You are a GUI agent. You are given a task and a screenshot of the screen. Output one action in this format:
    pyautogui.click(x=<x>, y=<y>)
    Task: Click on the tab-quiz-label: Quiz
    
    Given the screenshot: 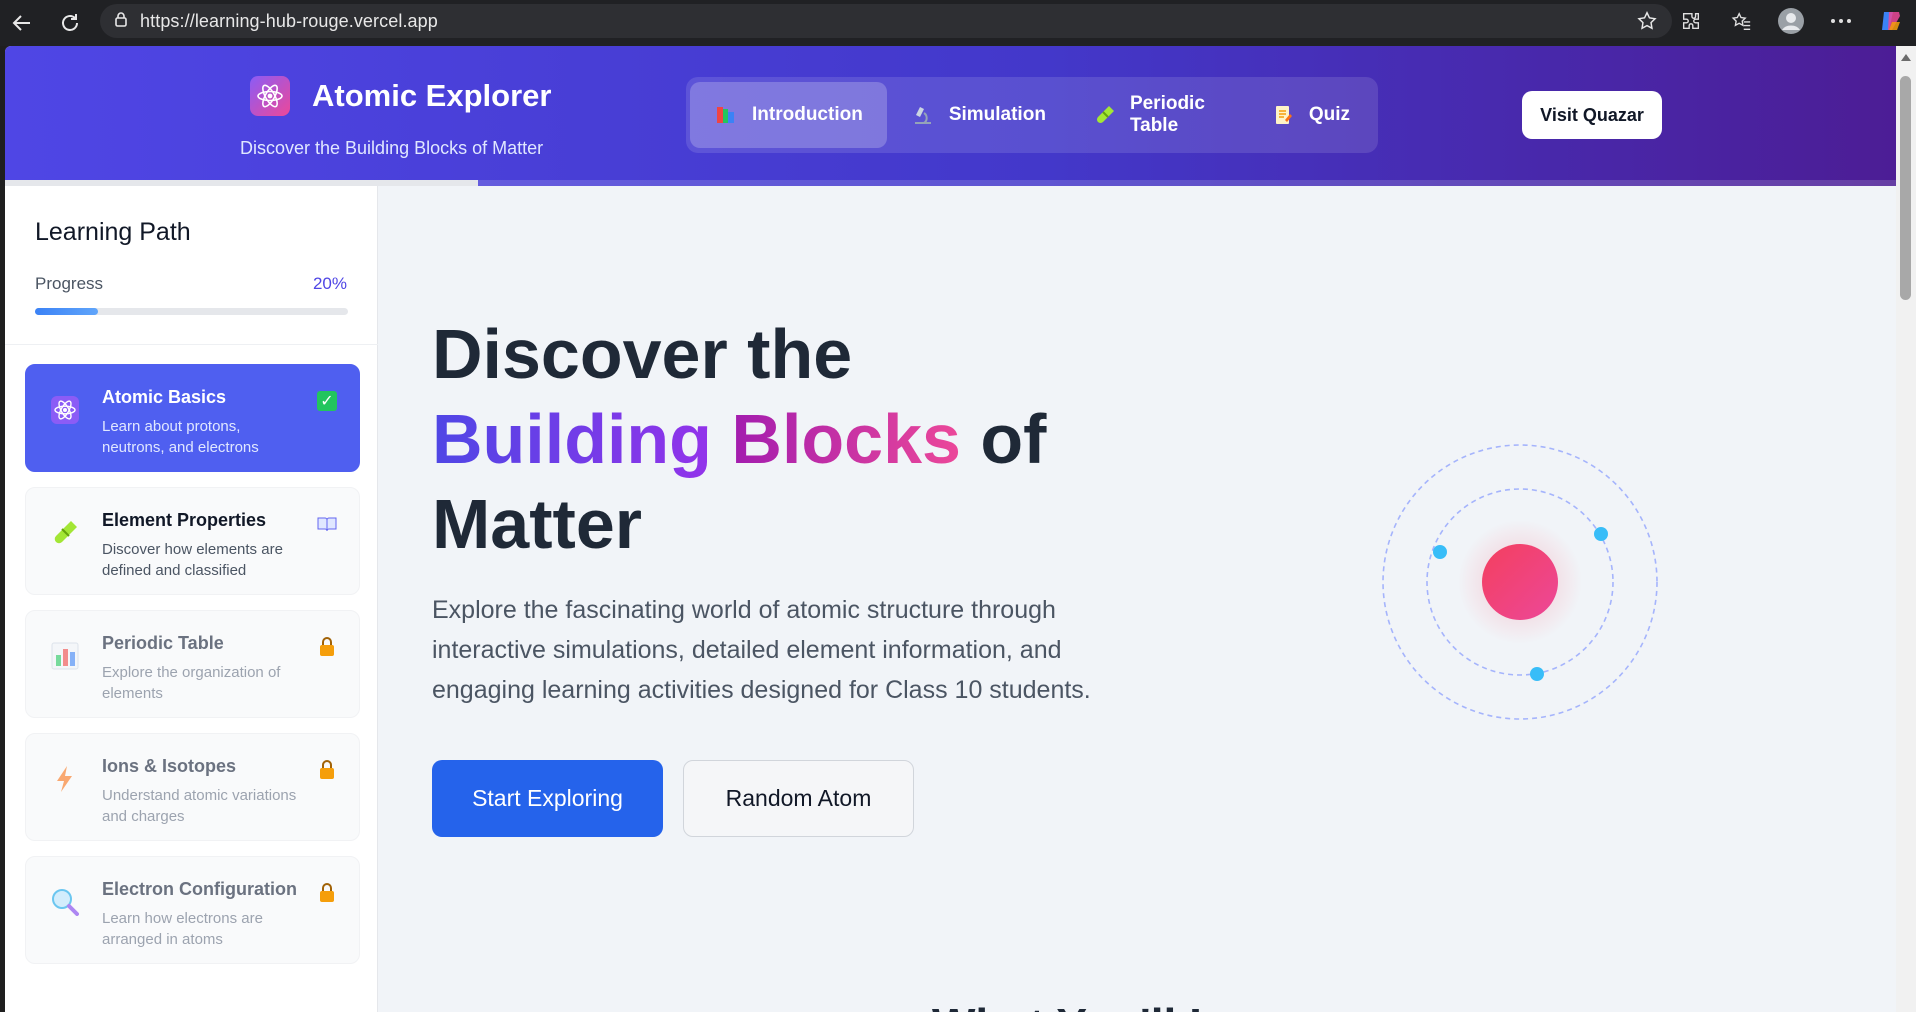 What is the action you would take?
    pyautogui.click(x=1329, y=114)
    